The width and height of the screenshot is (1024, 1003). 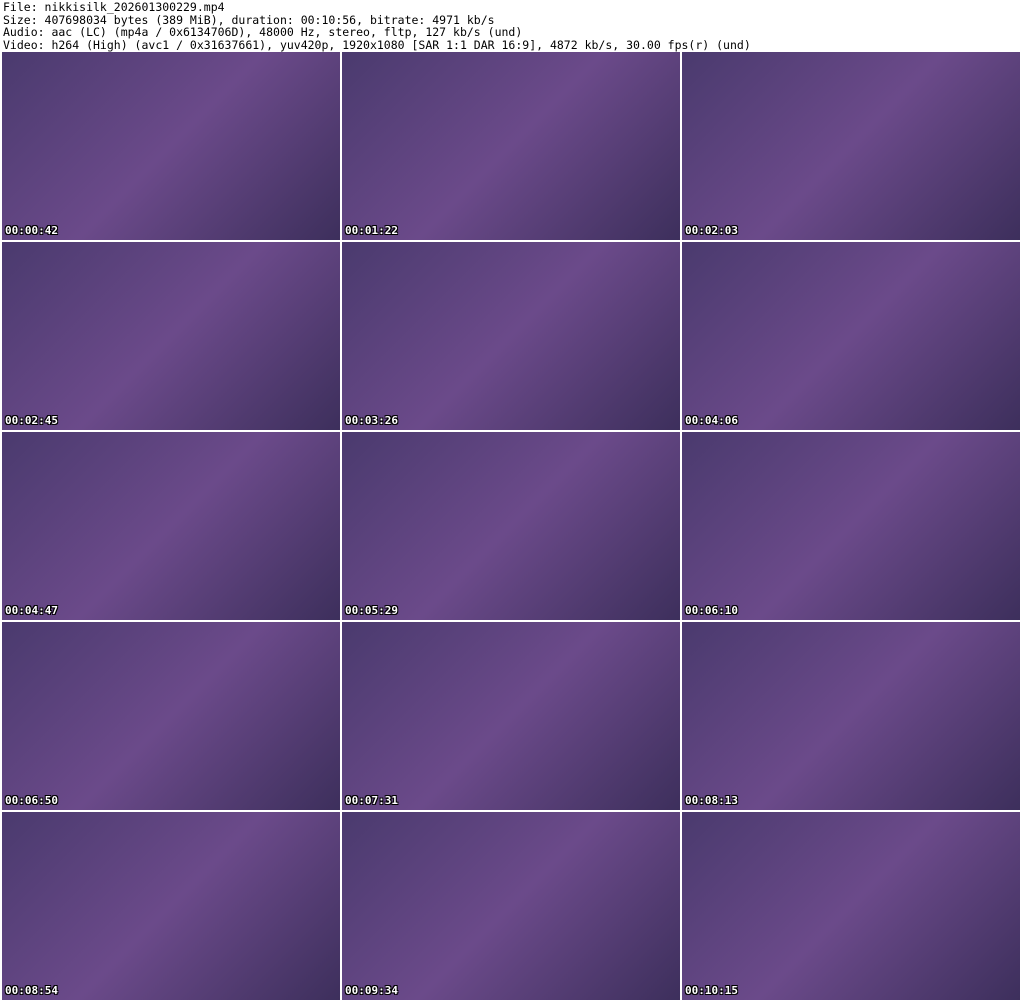 I want to click on thumbnail-timestamp: 00:02:03, so click(x=711, y=230).